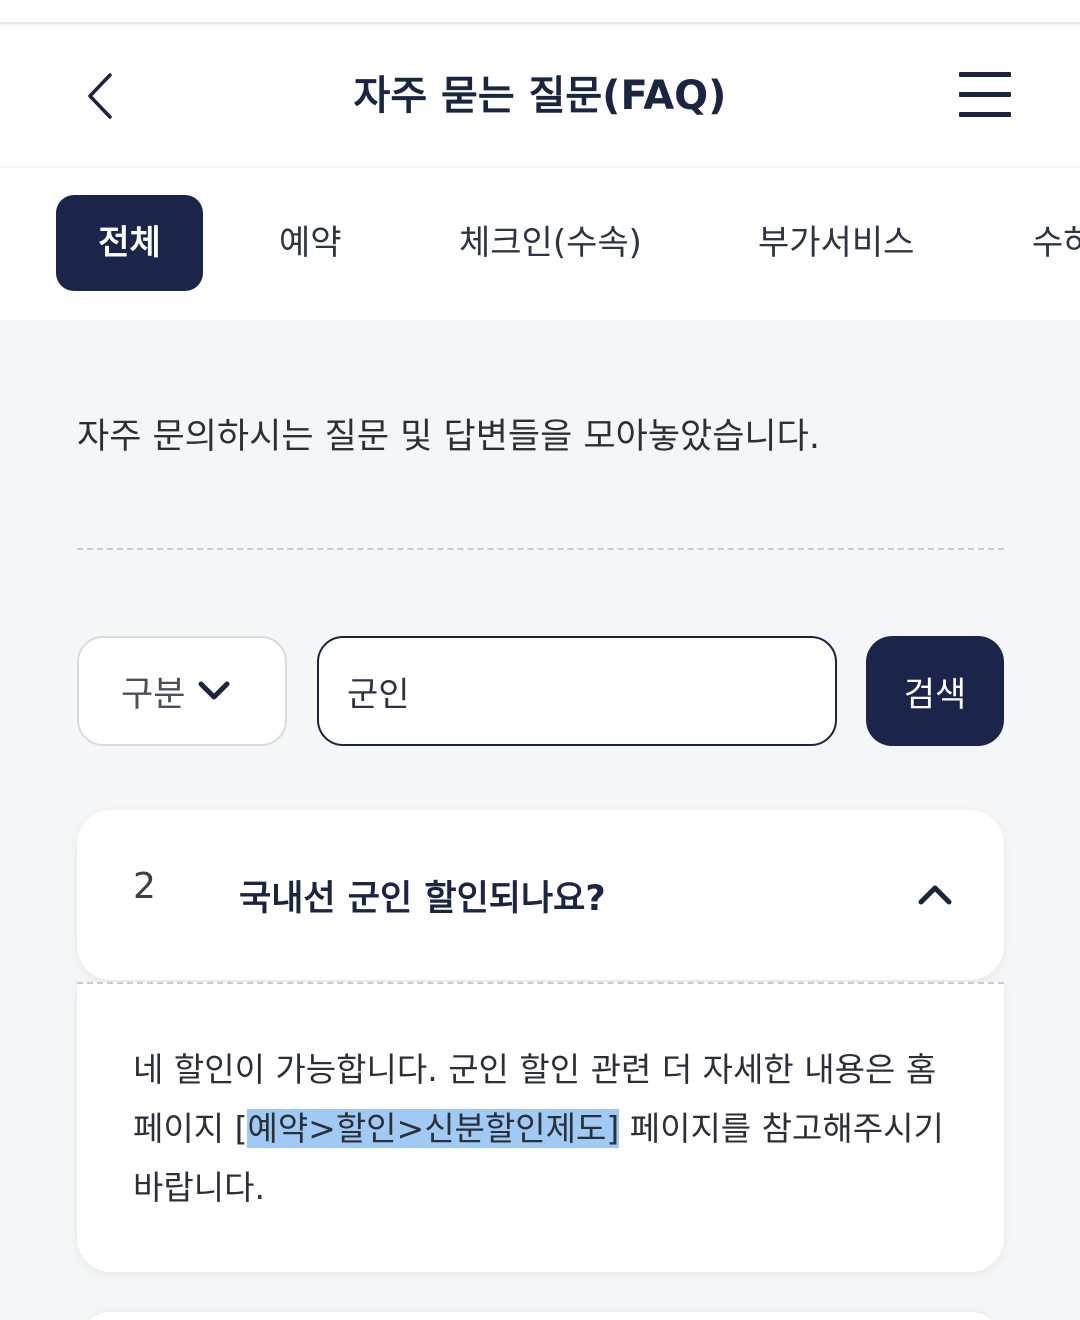  What do you see at coordinates (935, 691) in the screenshot?
I see `search-button: 검색` at bounding box center [935, 691].